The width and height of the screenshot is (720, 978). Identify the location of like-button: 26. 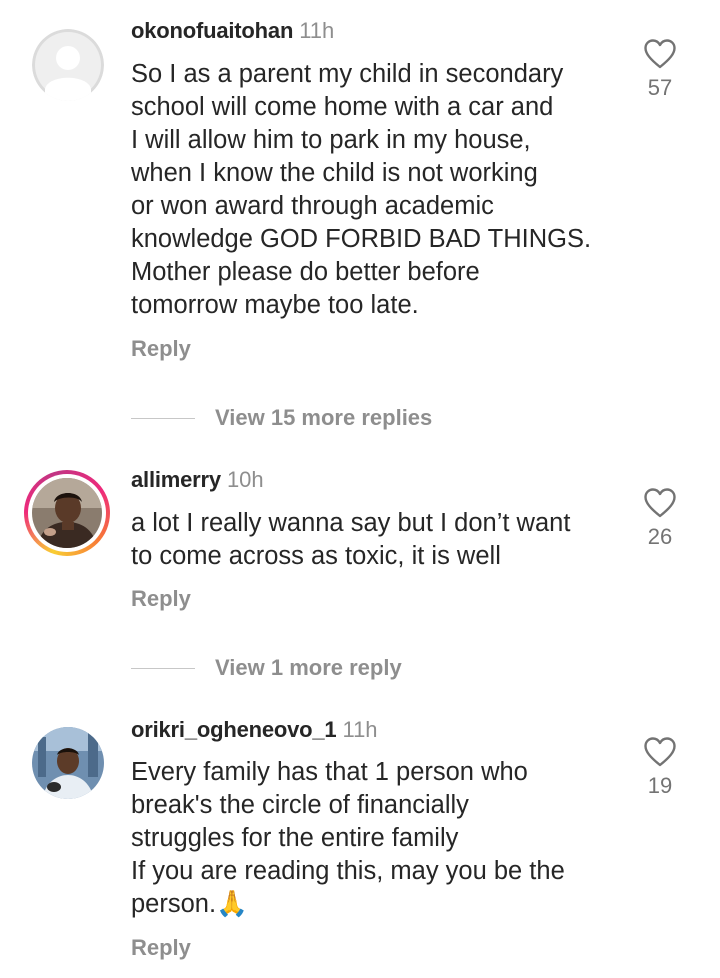
(660, 519).